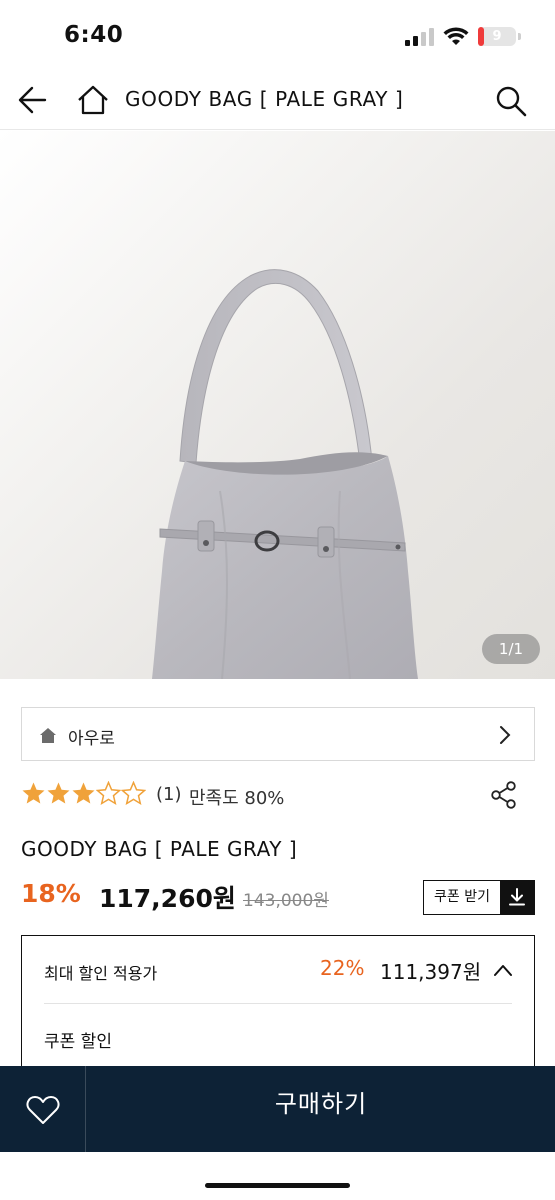 The height and width of the screenshot is (1200, 555). Describe the element at coordinates (431, 972) in the screenshot. I see `max-discount-price: 111,397원` at that location.